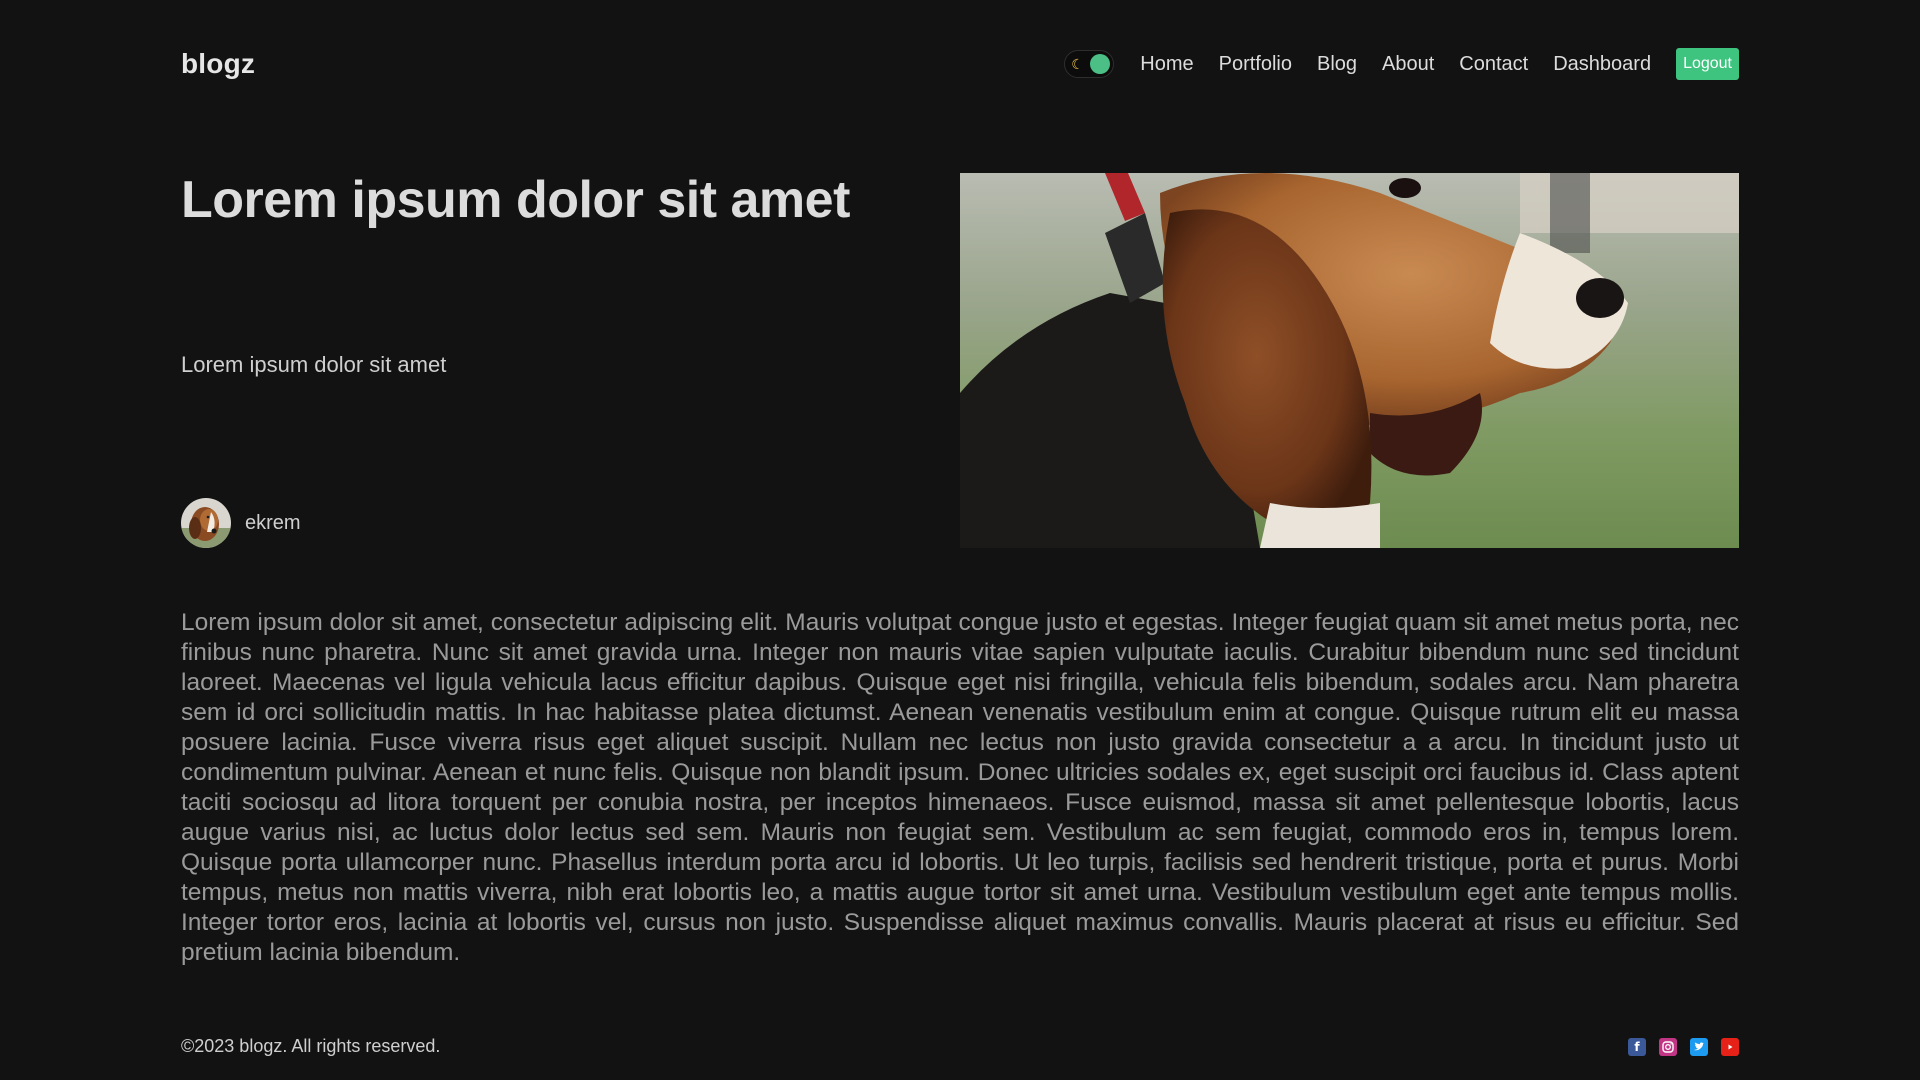 This screenshot has height=1080, width=1920. What do you see at coordinates (1730, 1046) in the screenshot?
I see `youtube-icon` at bounding box center [1730, 1046].